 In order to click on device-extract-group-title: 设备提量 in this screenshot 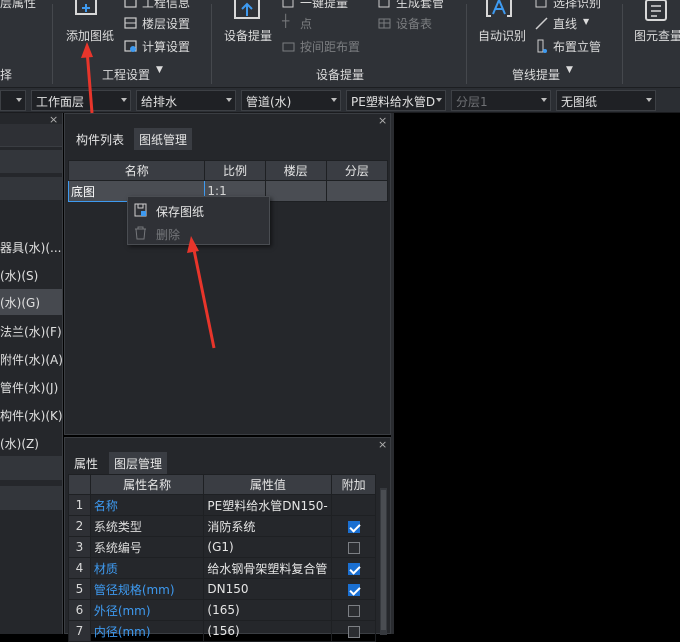, I will do `click(340, 75)`.